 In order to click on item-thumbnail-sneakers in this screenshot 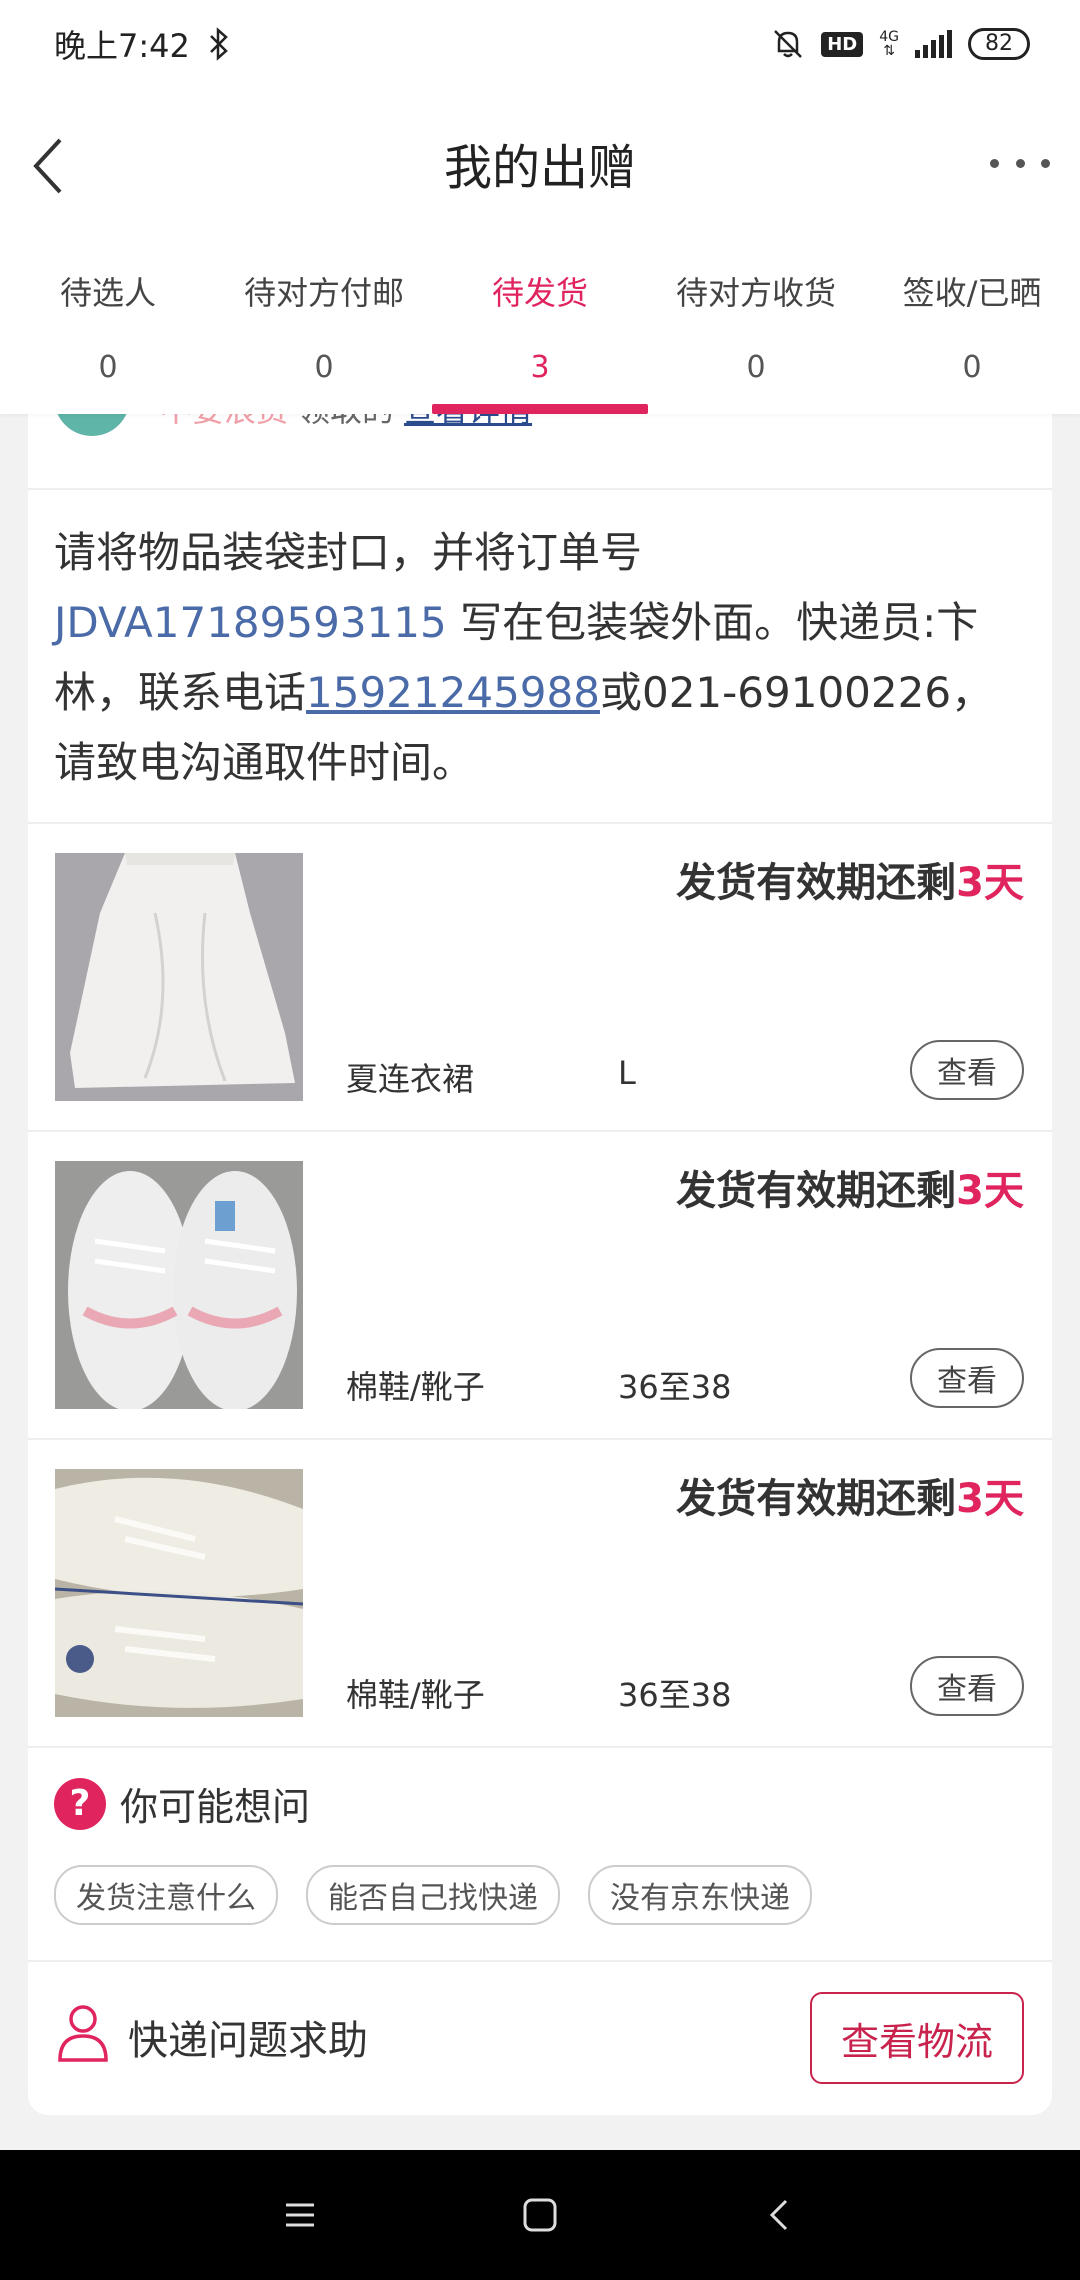, I will do `click(179, 1285)`.